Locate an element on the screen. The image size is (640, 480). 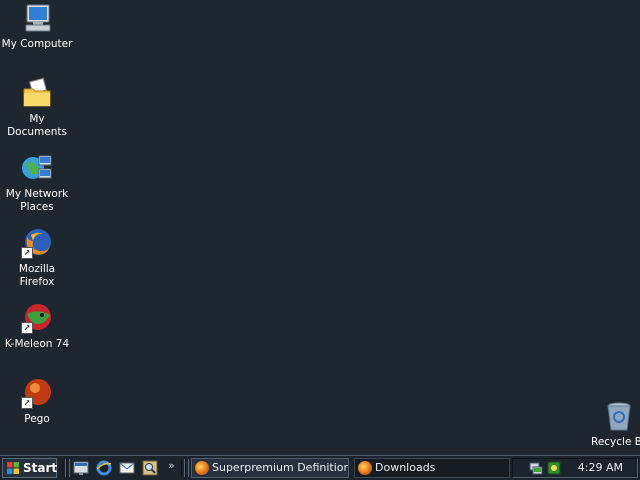
desktop-icon-mozilla-firefox: ↗ Mozilla Firefox is located at coordinates (37, 258).